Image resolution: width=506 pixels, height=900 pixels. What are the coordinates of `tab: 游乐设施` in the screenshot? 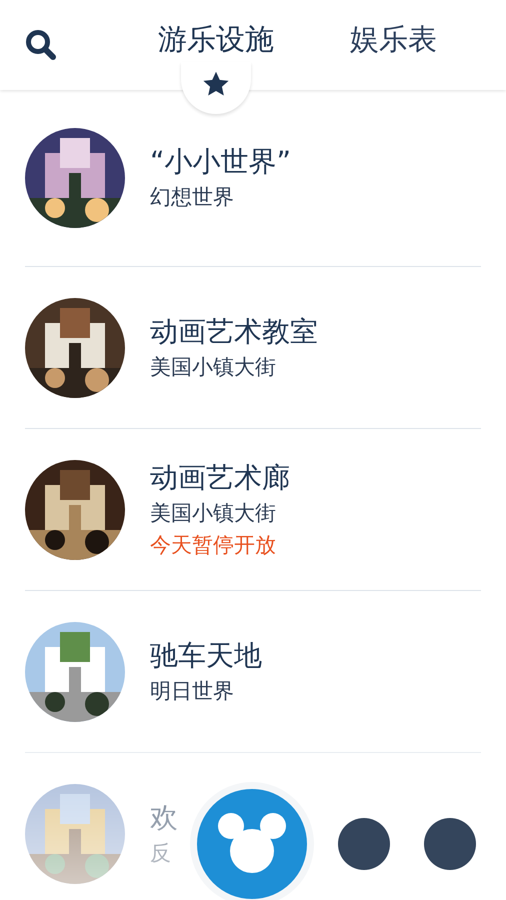 It's located at (216, 39).